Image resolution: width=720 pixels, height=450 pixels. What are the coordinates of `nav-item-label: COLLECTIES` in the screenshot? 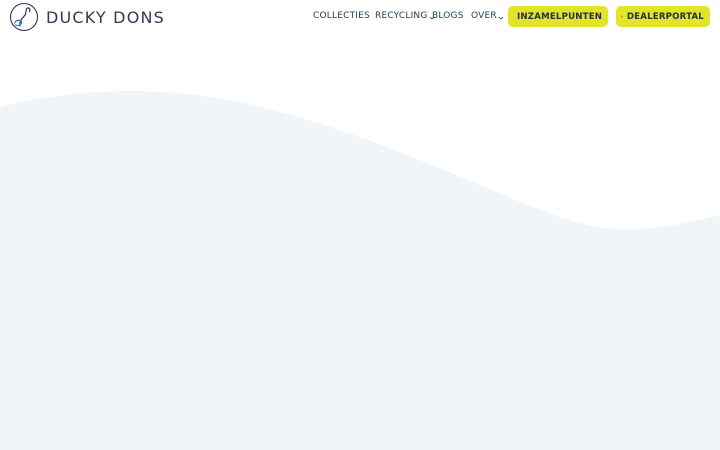 It's located at (341, 16).